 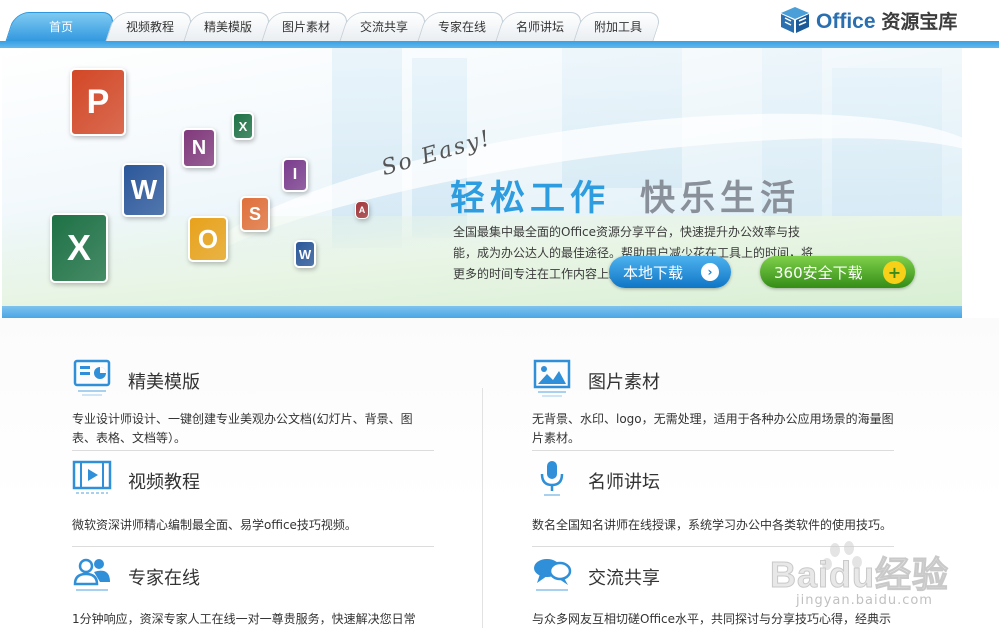 I want to click on icon-letter: I, so click(x=295, y=174).